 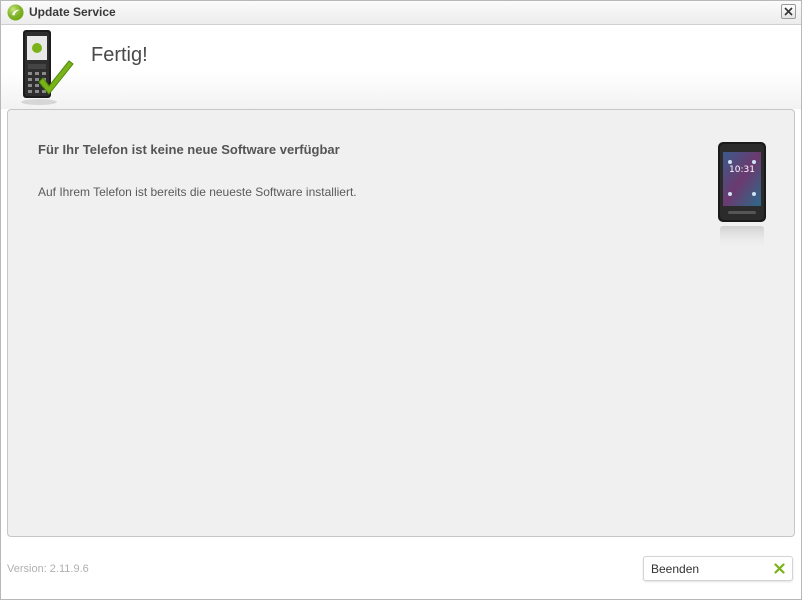 What do you see at coordinates (675, 569) in the screenshot?
I see `finish-button-label: Beenden` at bounding box center [675, 569].